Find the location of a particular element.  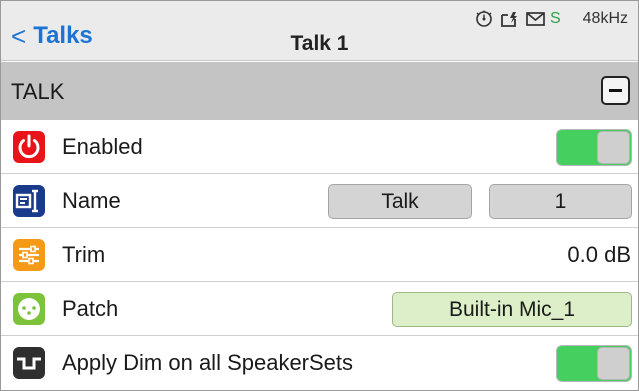

card-flash-icon is located at coordinates (509, 19).